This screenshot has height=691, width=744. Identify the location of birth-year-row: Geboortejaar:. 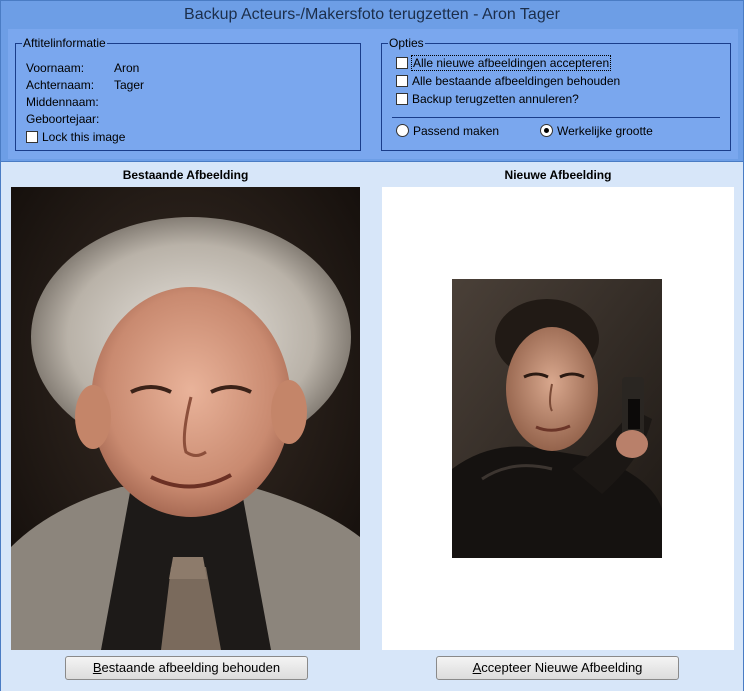
(70, 119).